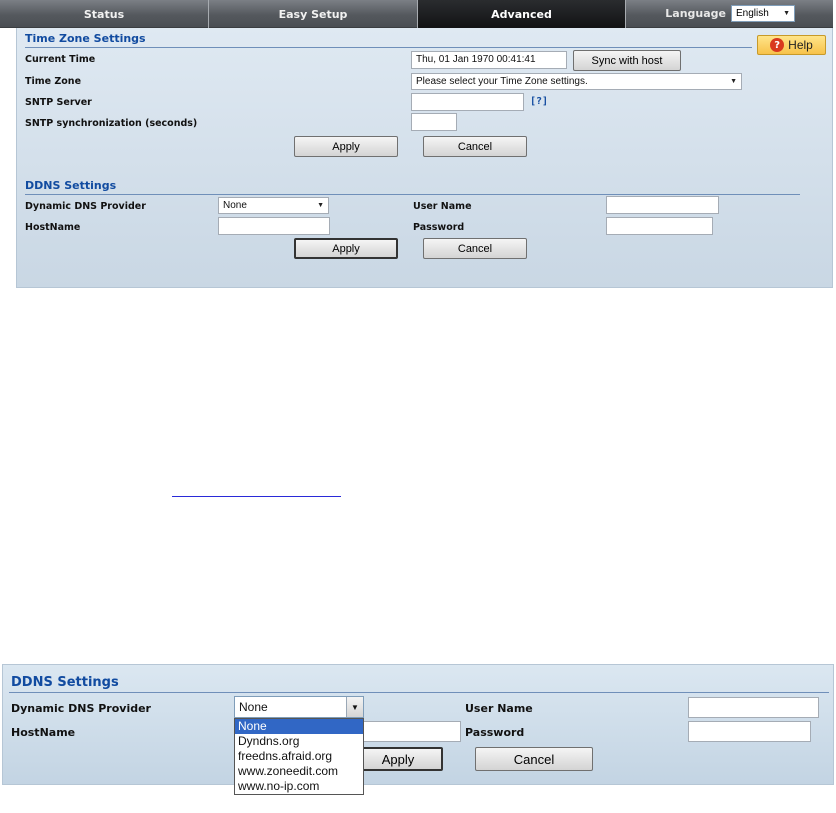  I want to click on sntp-help-link: [?], so click(539, 101).